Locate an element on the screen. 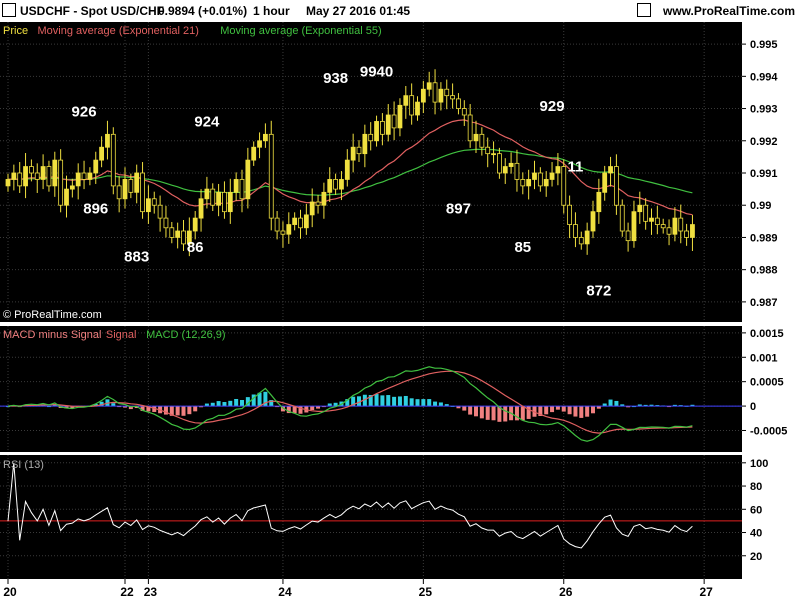 The width and height of the screenshot is (800, 600). time-axis-label: 24 is located at coordinates (285, 592).